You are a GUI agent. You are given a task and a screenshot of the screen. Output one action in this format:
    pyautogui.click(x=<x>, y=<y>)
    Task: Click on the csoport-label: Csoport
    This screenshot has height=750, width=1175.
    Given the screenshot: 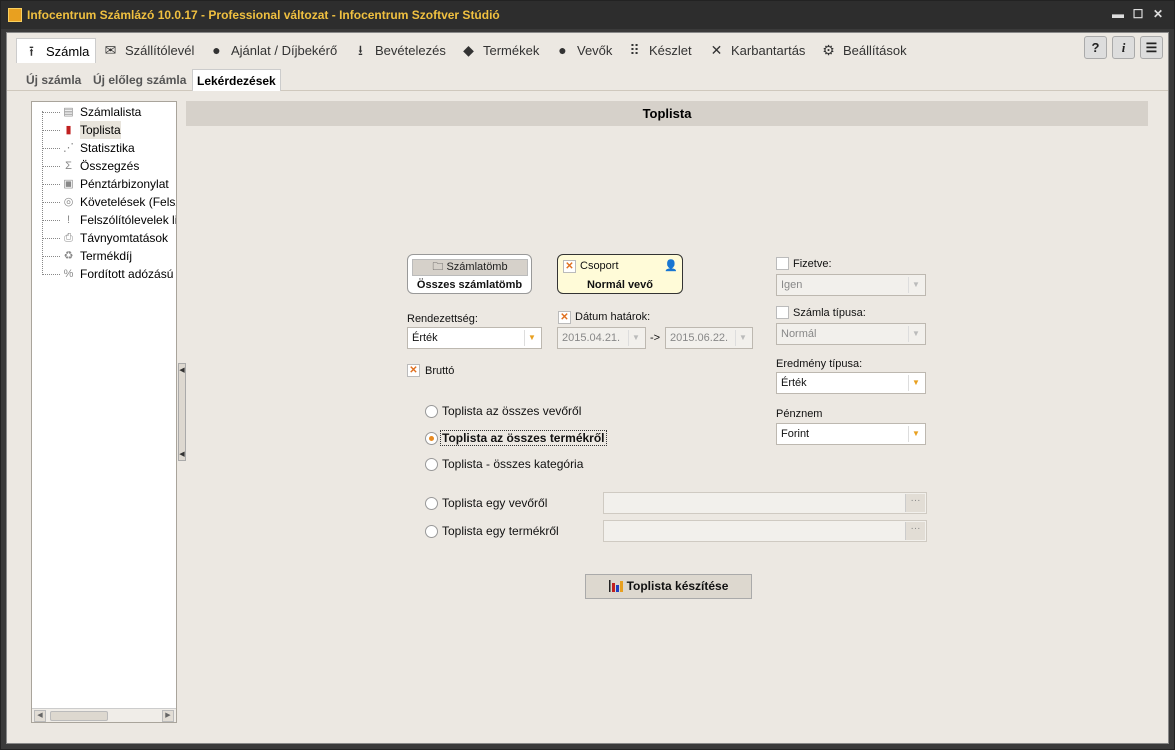 What is the action you would take?
    pyautogui.click(x=599, y=266)
    